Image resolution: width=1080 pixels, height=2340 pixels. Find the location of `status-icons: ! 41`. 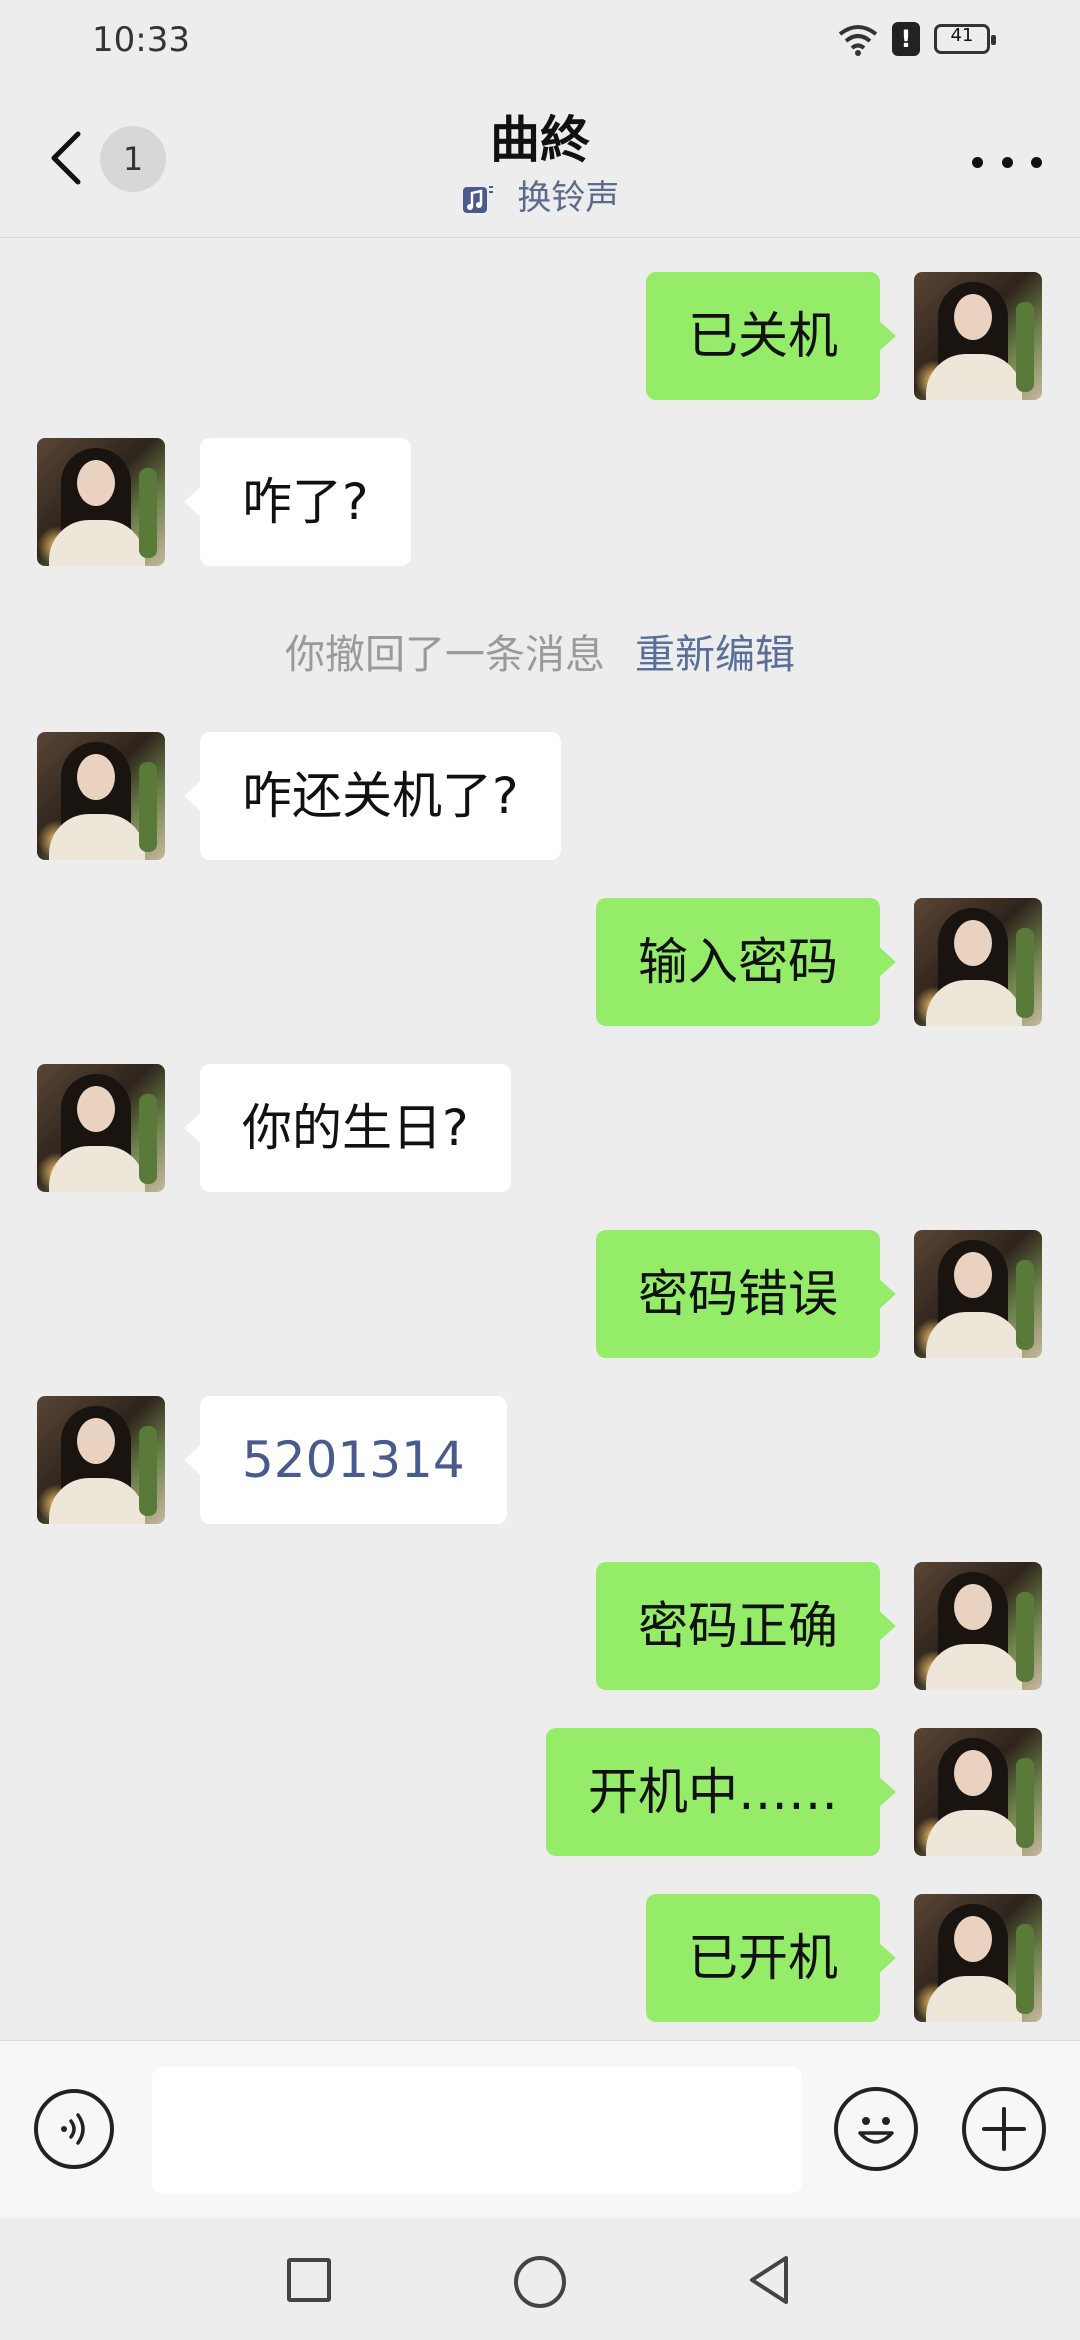

status-icons: ! 41 is located at coordinates (917, 39).